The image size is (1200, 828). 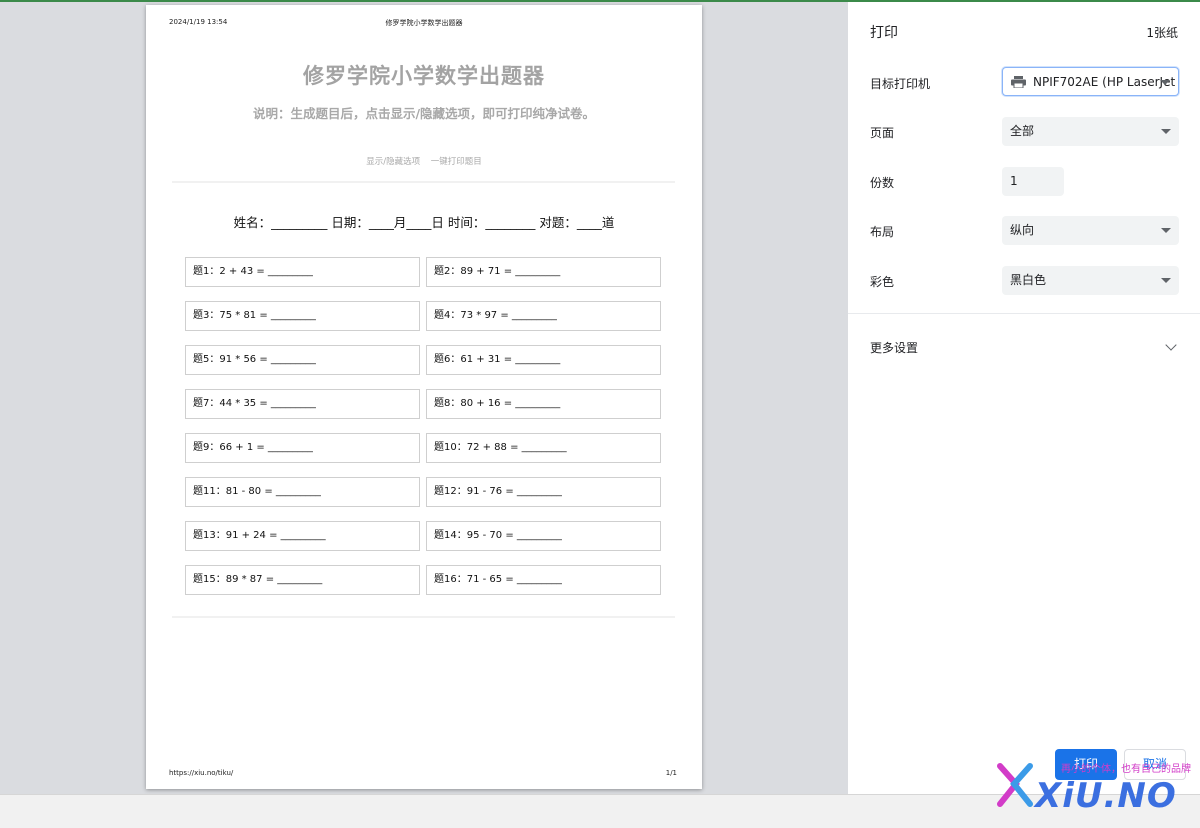 What do you see at coordinates (884, 33) in the screenshot?
I see `print-dialog-title: 打印` at bounding box center [884, 33].